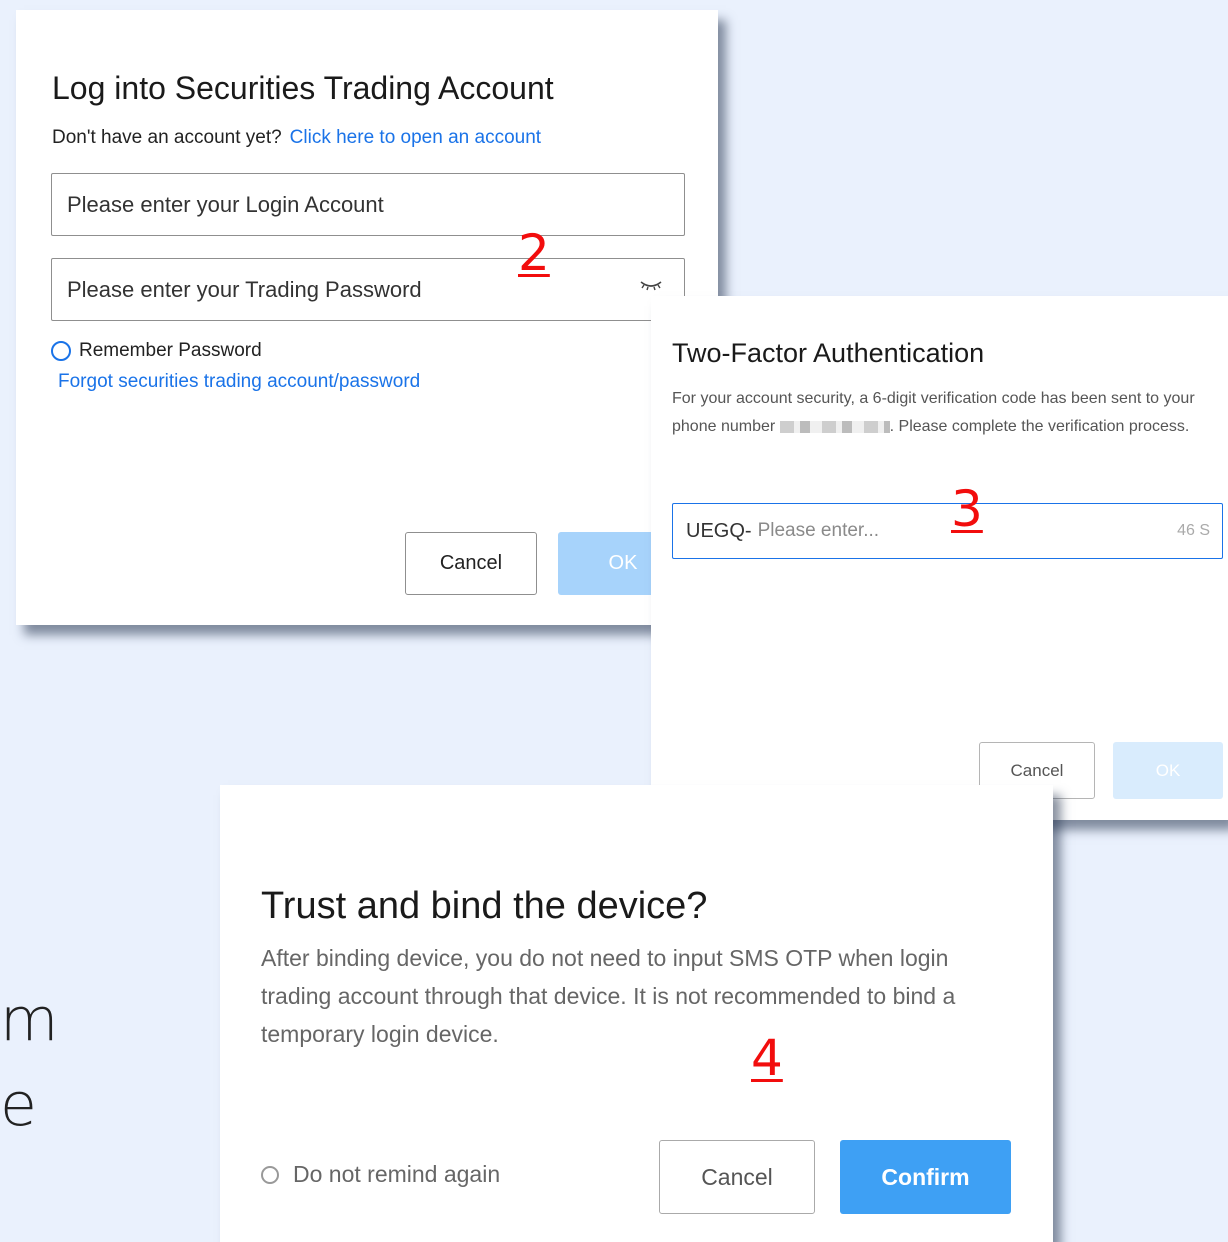 Image resolution: width=1228 pixels, height=1242 pixels. Describe the element at coordinates (1193, 530) in the screenshot. I see `resend-timer: 46 S` at that location.